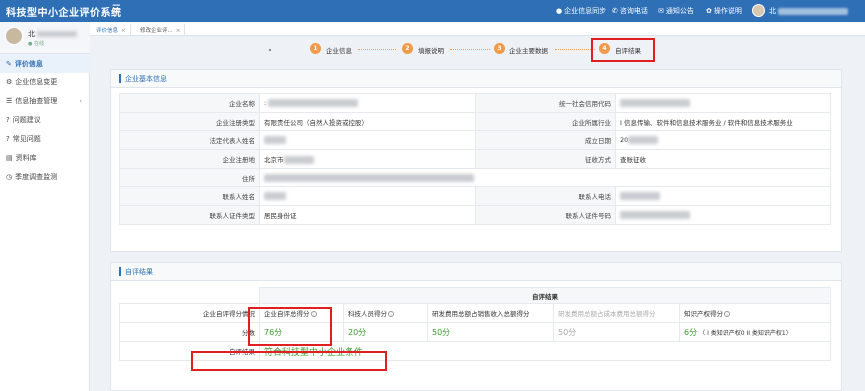 This screenshot has width=865, height=391. What do you see at coordinates (407, 48) in the screenshot?
I see `step-2-number: 2` at bounding box center [407, 48].